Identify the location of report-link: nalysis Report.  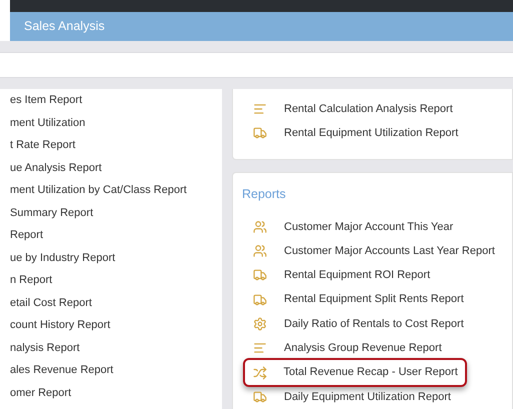
(45, 348).